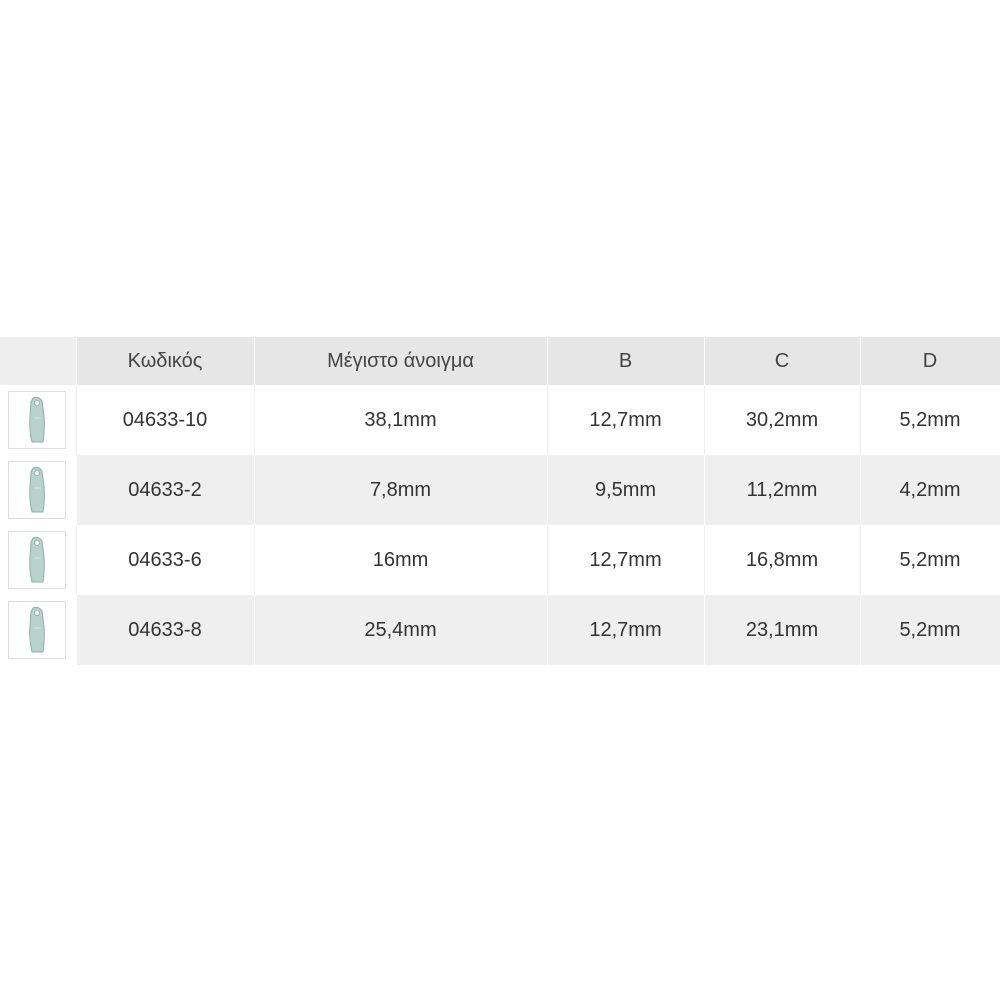  I want to click on table-row: 04633-2 7,8mm 9,5mm 11,2mm 4,2mm, so click(500, 490).